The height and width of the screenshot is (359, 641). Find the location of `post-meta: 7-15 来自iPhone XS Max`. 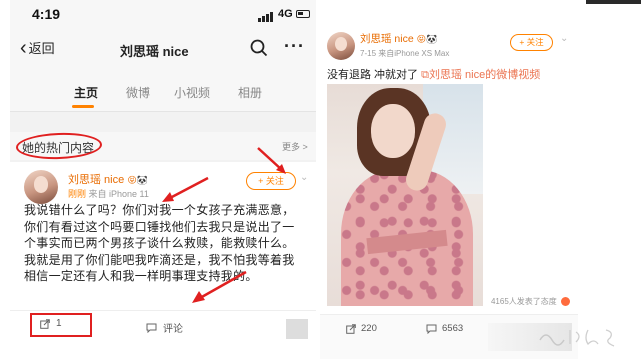

post-meta: 7-15 来自iPhone XS Max is located at coordinates (405, 53).